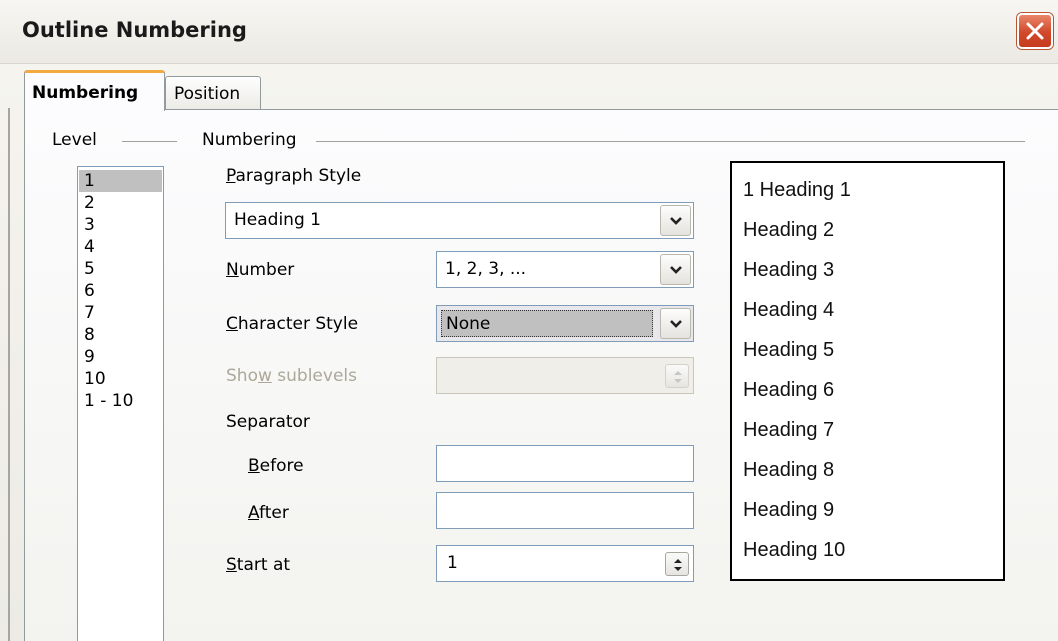  Describe the element at coordinates (9, 374) in the screenshot. I see `dialog-left-edge` at that location.